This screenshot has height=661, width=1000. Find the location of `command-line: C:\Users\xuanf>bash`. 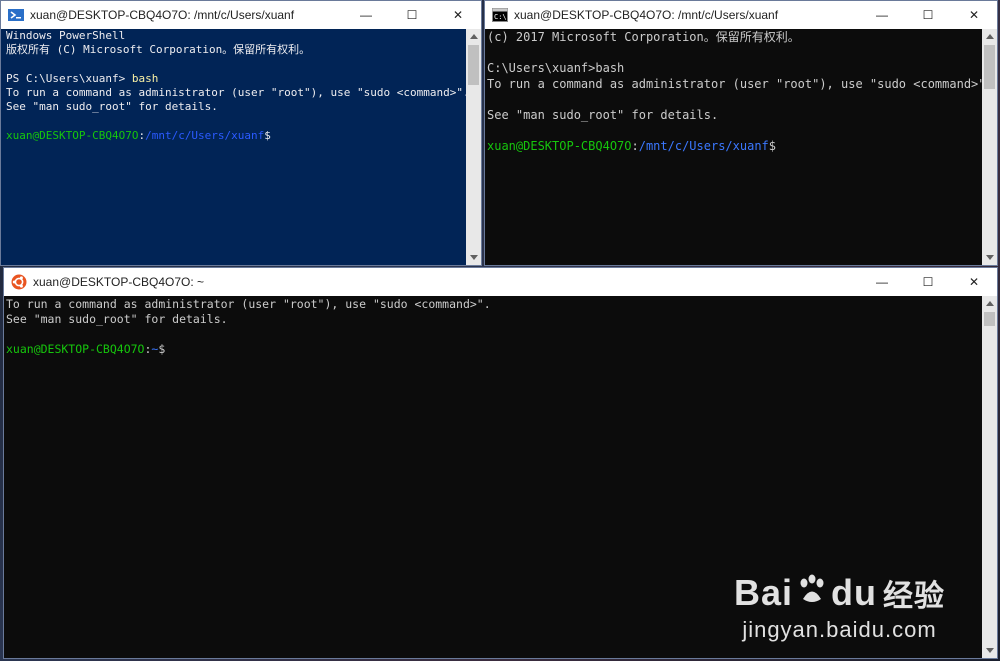

command-line: C:\Users\xuanf>bash is located at coordinates (556, 68).